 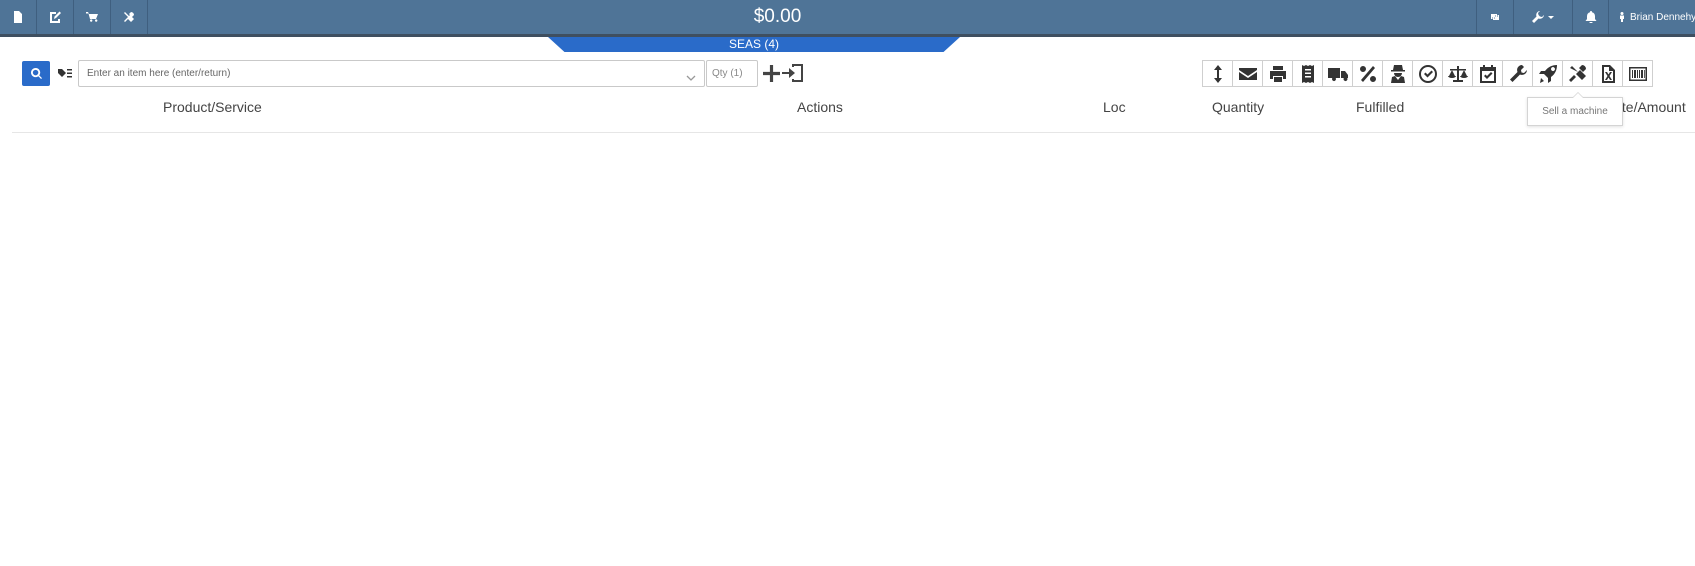 I want to click on column-header-loc: Loc, so click(x=1114, y=107).